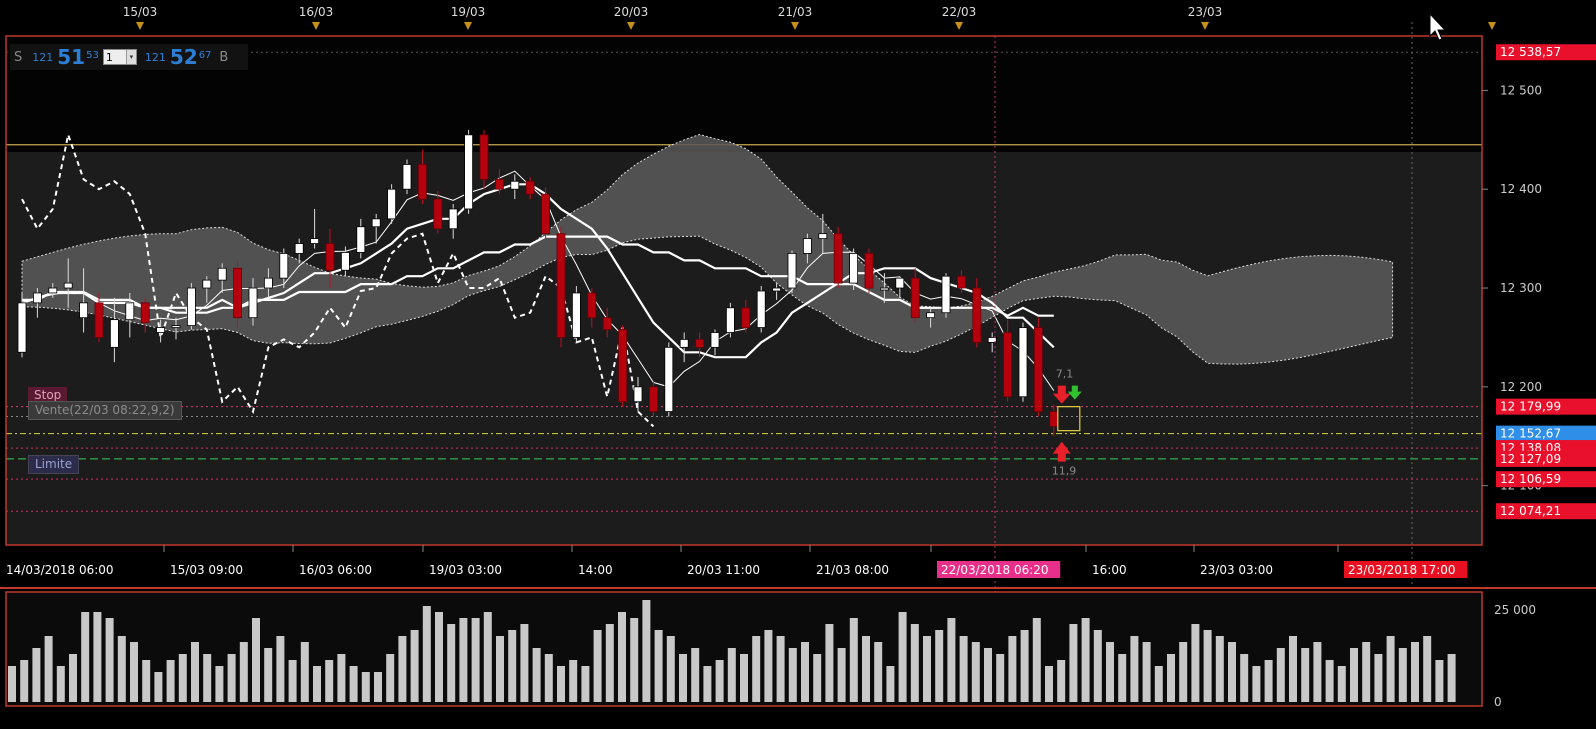 This screenshot has height=729, width=1596. What do you see at coordinates (155, 57) in the screenshot?
I see `buy-price-prefix: 121` at bounding box center [155, 57].